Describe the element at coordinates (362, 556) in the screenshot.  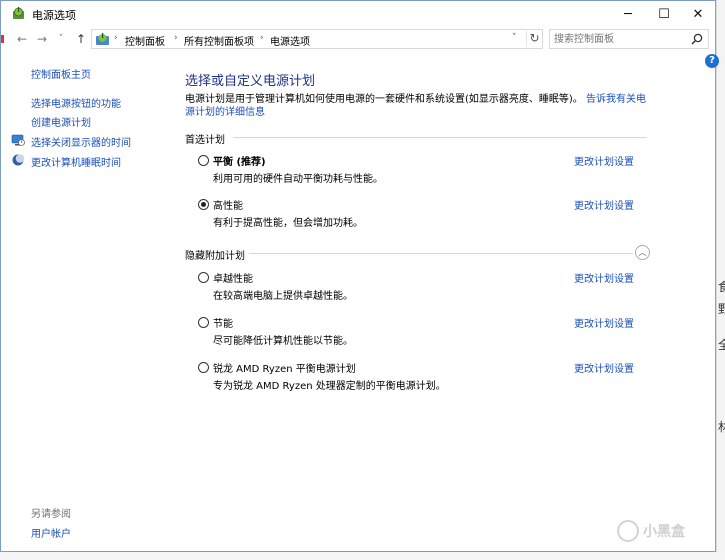
I see `taskbar-edge` at that location.